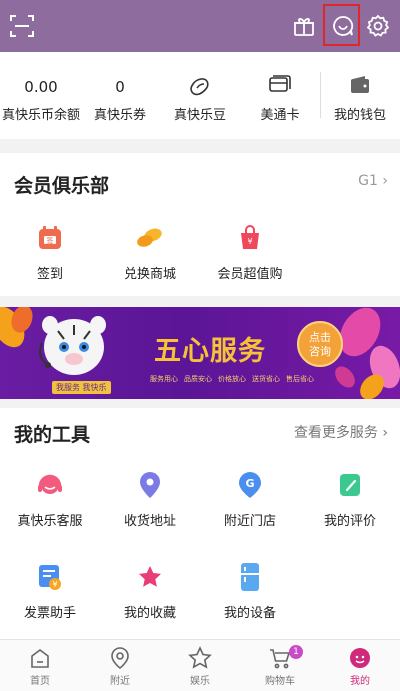  Describe the element at coordinates (360, 681) in the screenshot. I see `tab-label: 我的` at that location.